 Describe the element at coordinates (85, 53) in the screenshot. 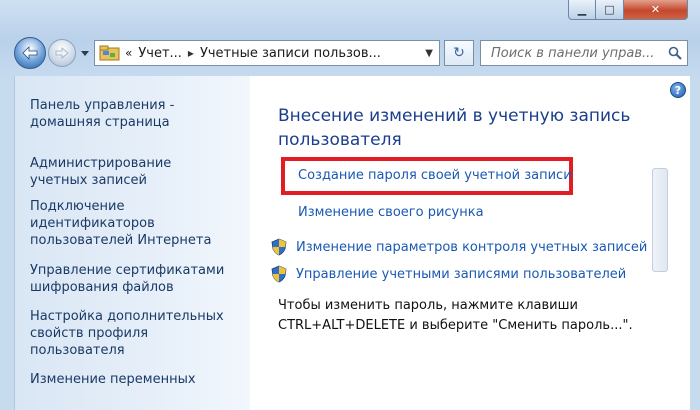

I see `recent-pages-dropdown-icon` at that location.